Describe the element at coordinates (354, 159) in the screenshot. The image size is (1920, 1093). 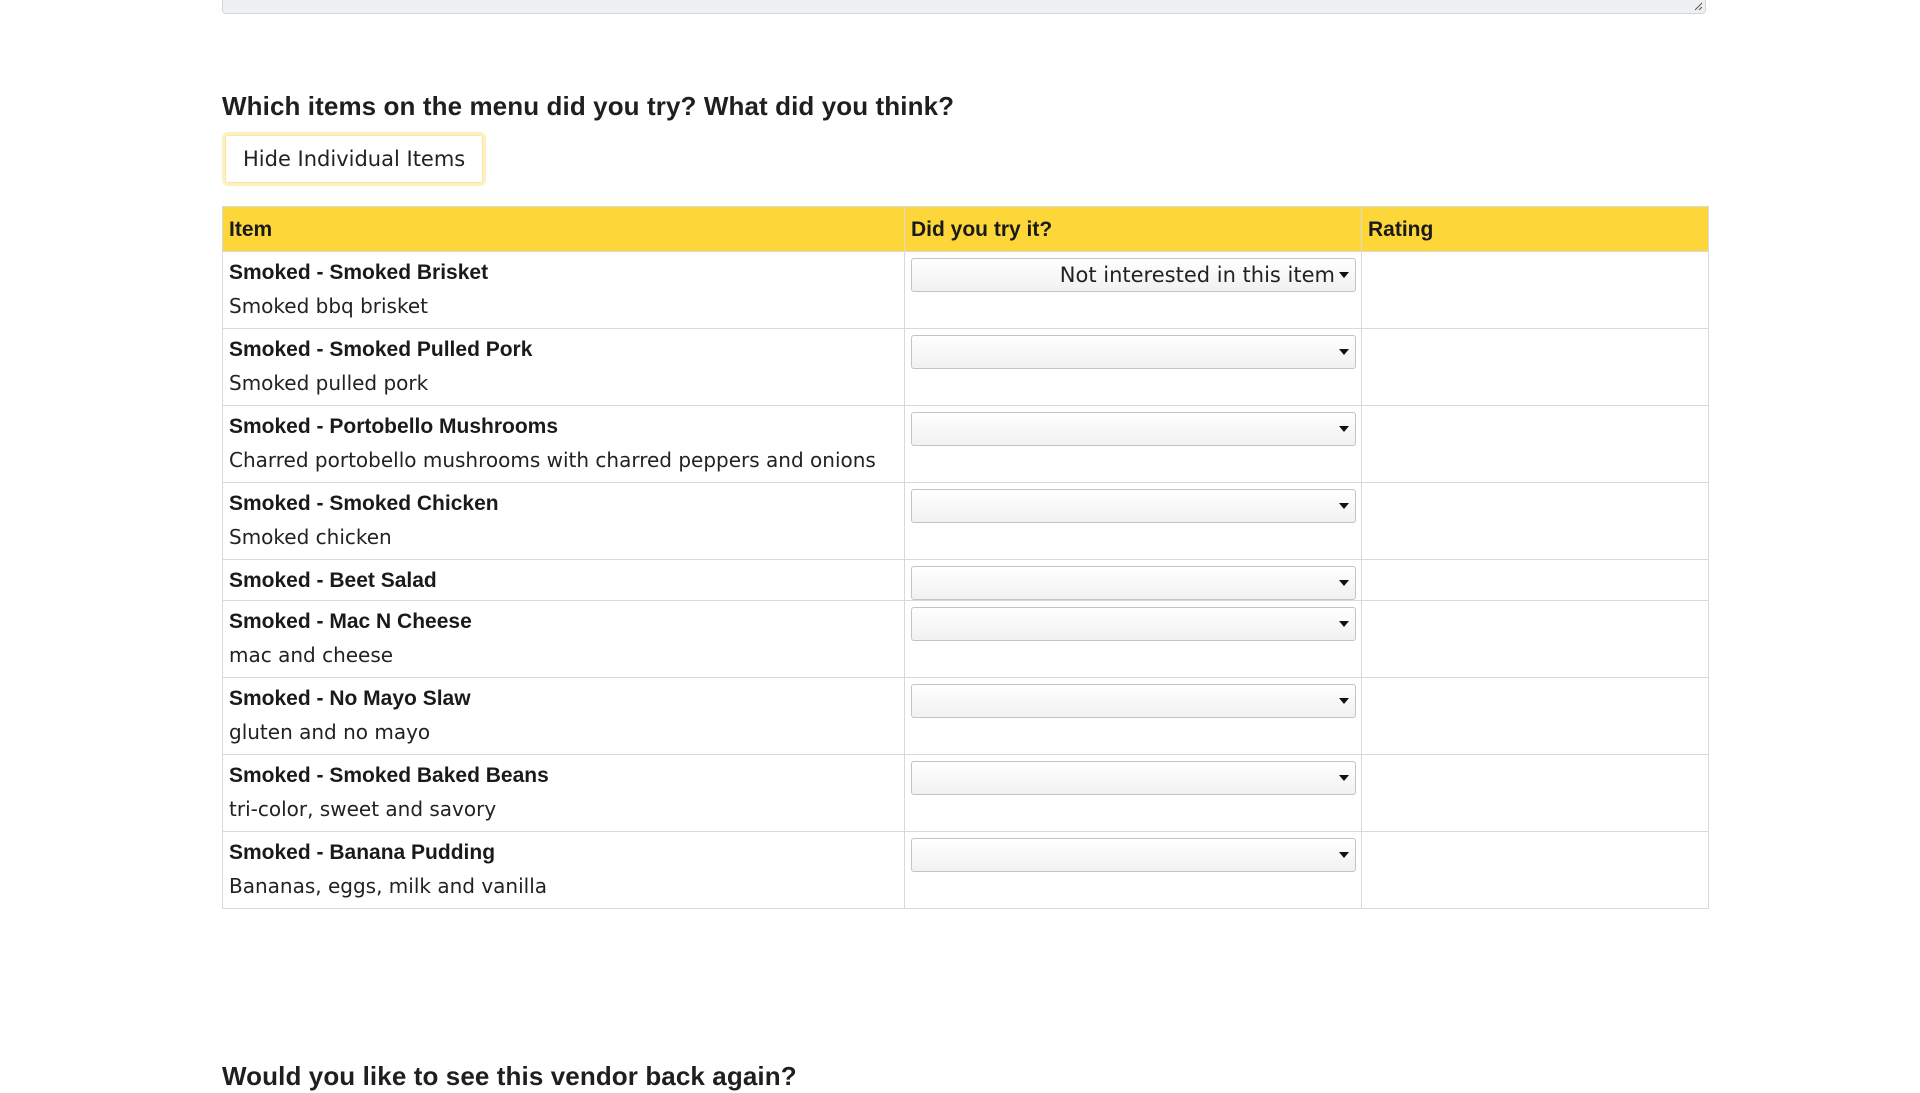
I see `hide-individual-items-button: Hide Individual Items` at that location.